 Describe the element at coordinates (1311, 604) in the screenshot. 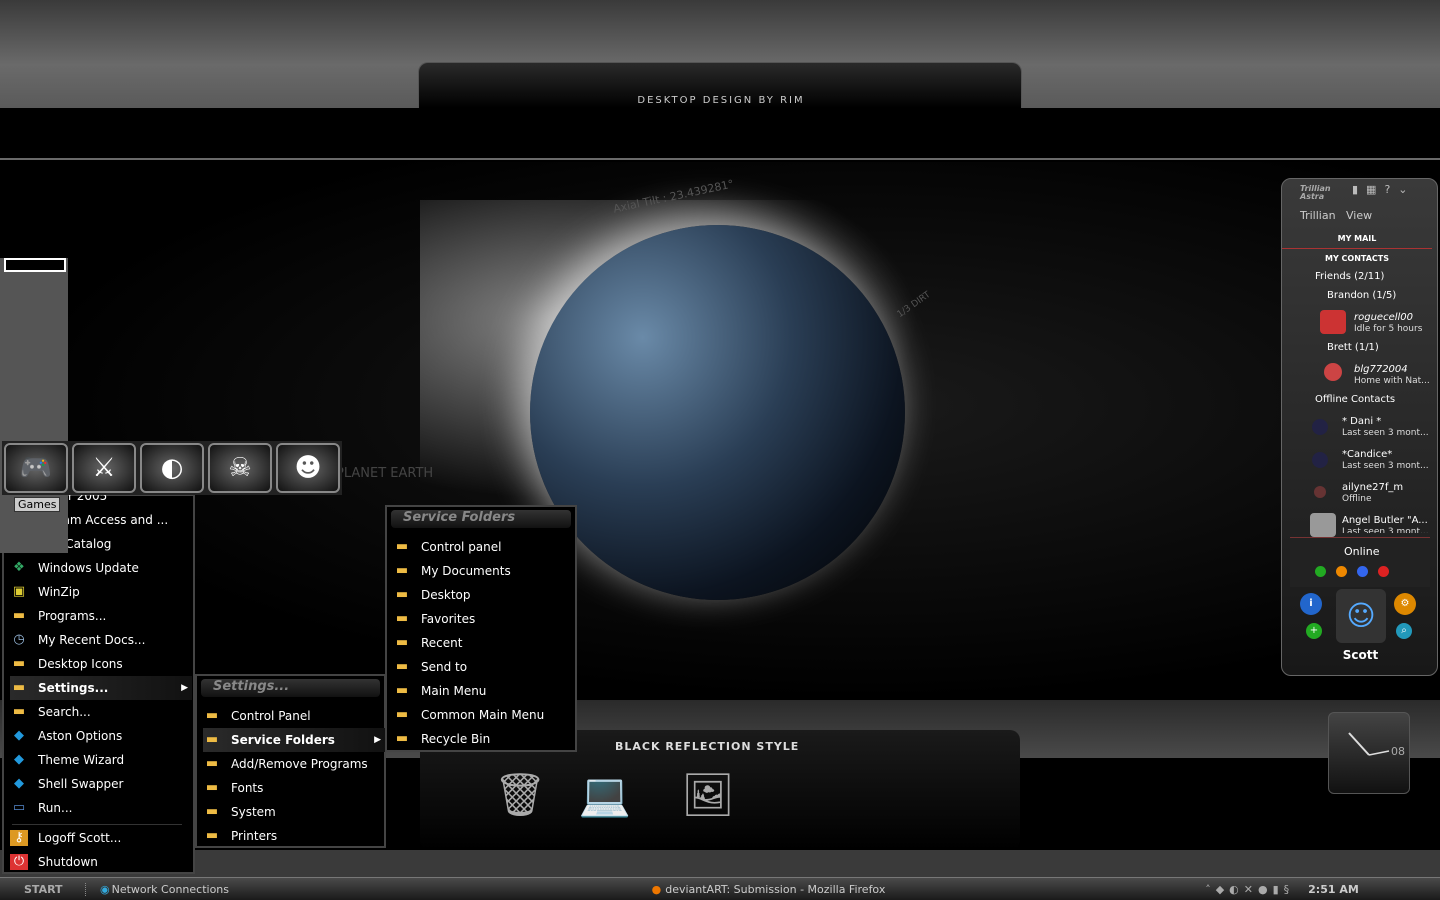

I see `info-icon: i` at that location.